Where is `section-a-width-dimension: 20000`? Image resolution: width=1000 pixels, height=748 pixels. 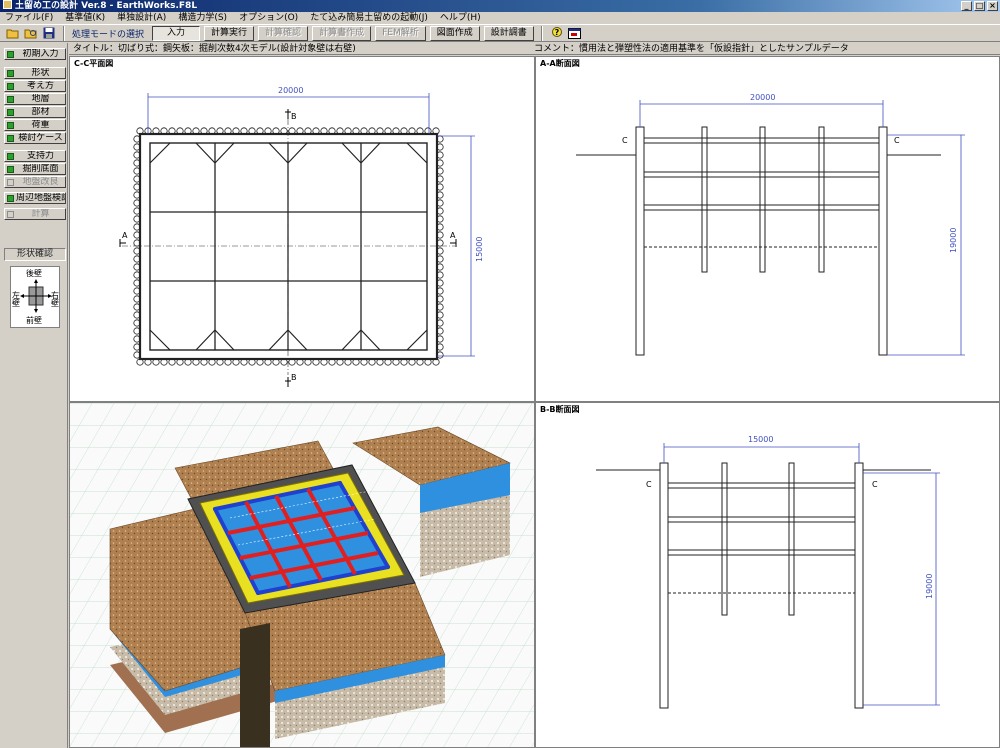 section-a-width-dimension: 20000 is located at coordinates (762, 97).